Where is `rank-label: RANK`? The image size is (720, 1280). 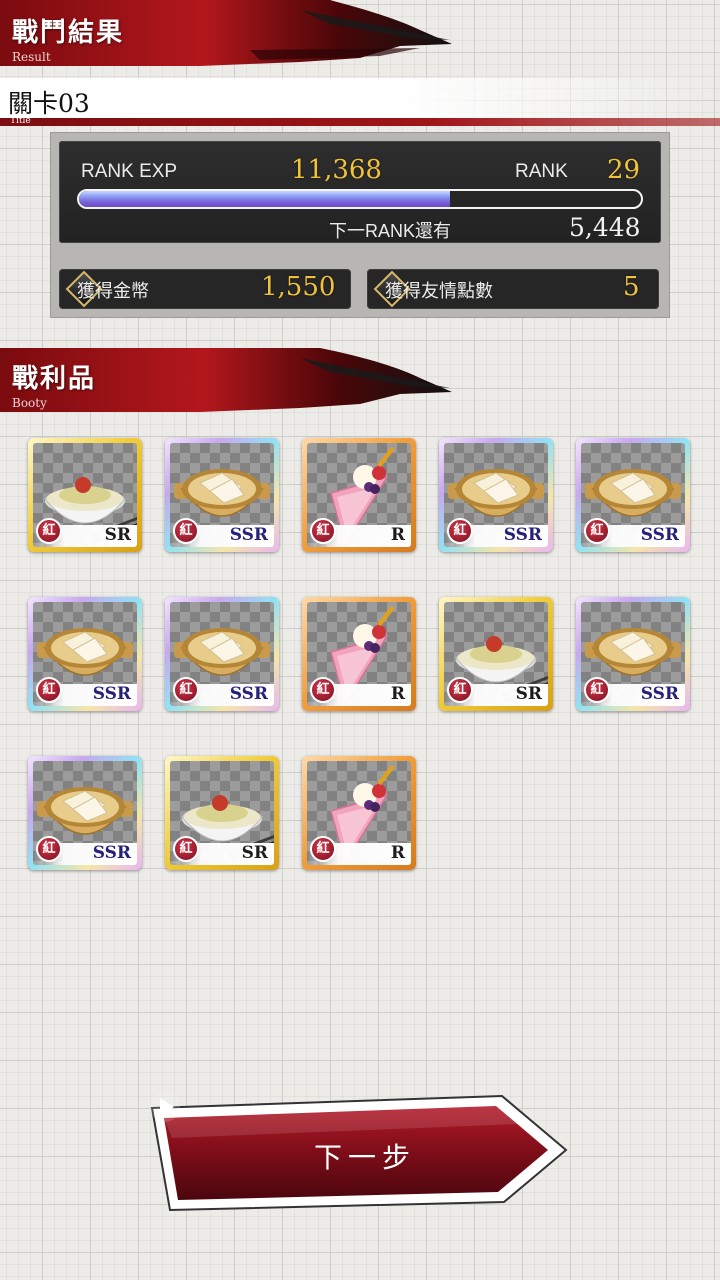 rank-label: RANK is located at coordinates (541, 171).